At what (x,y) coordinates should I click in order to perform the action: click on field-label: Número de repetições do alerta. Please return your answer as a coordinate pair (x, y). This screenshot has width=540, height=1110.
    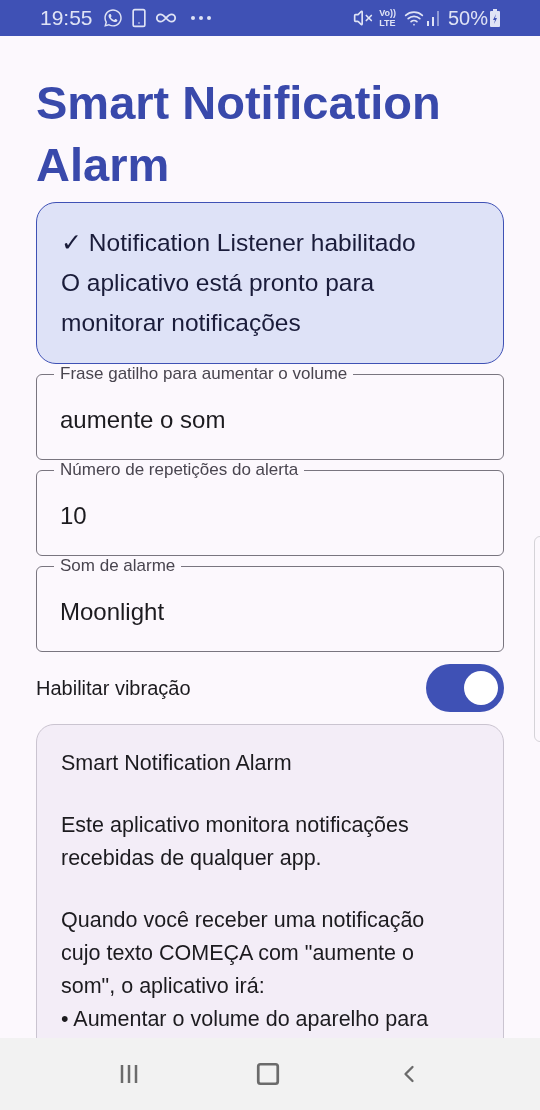
    Looking at the image, I should click on (179, 470).